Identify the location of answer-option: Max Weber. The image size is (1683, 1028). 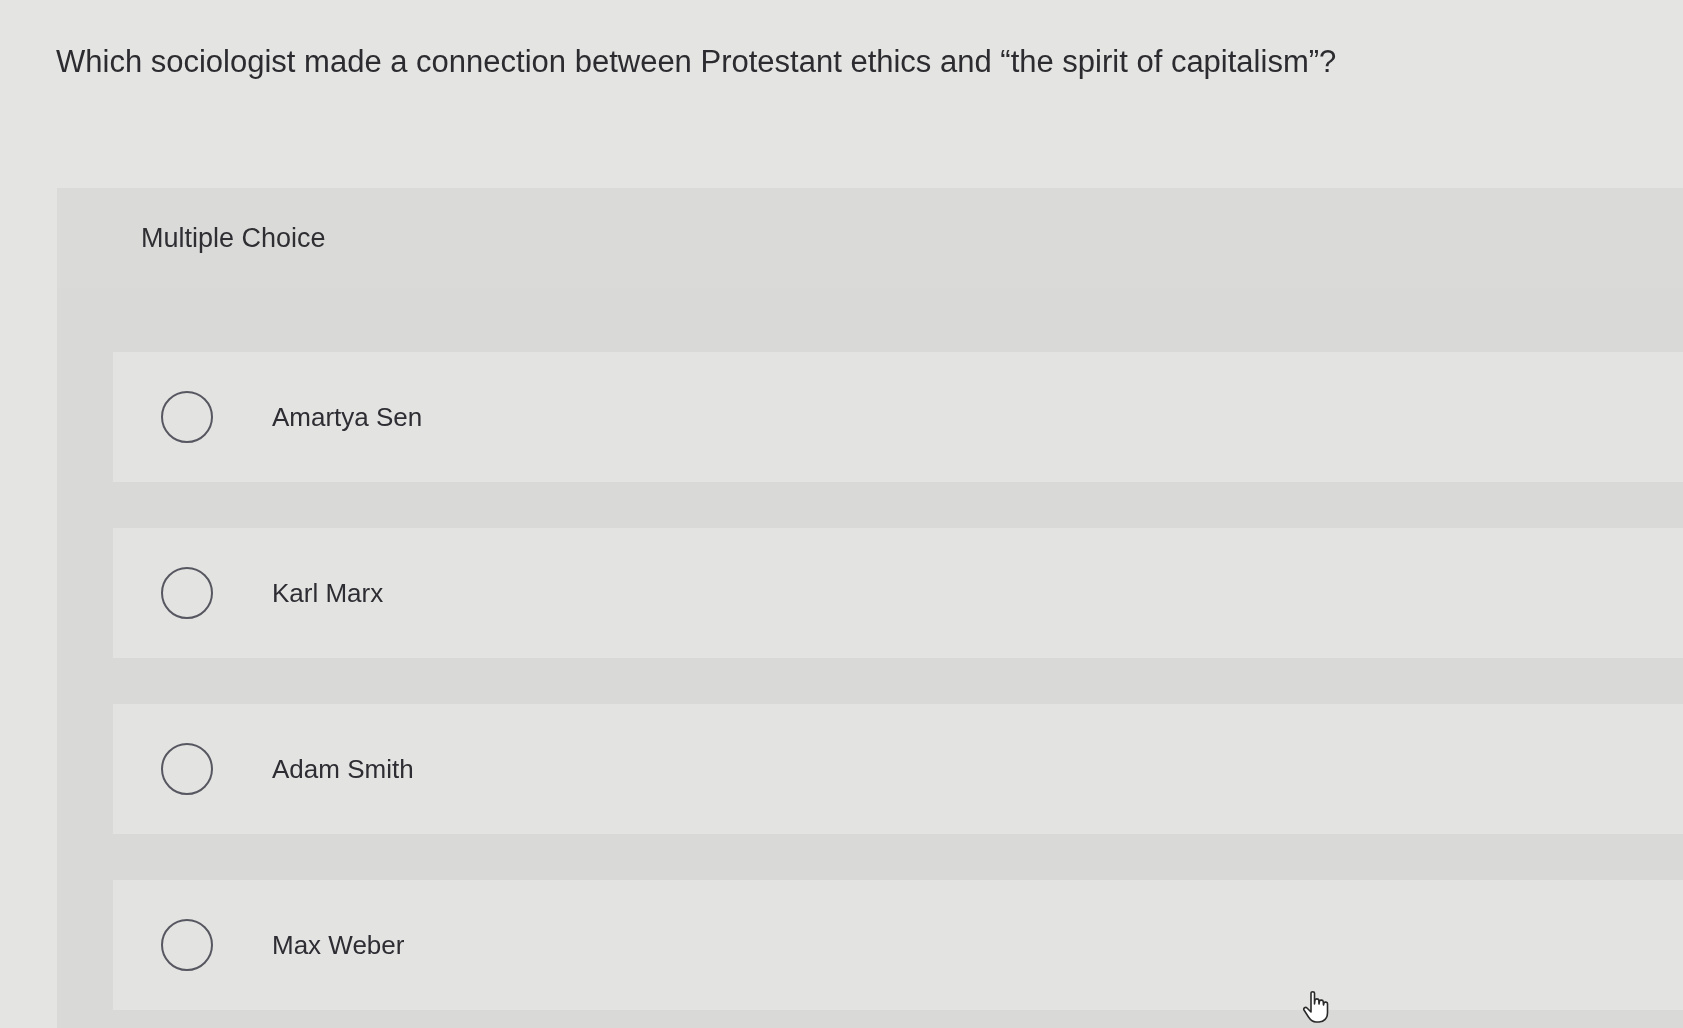
(898, 945).